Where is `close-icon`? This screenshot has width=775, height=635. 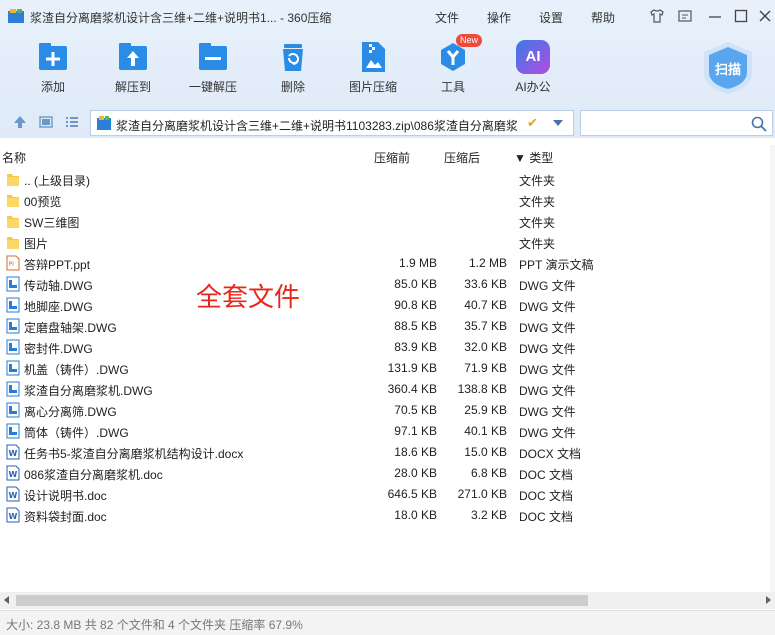 close-icon is located at coordinates (765, 16).